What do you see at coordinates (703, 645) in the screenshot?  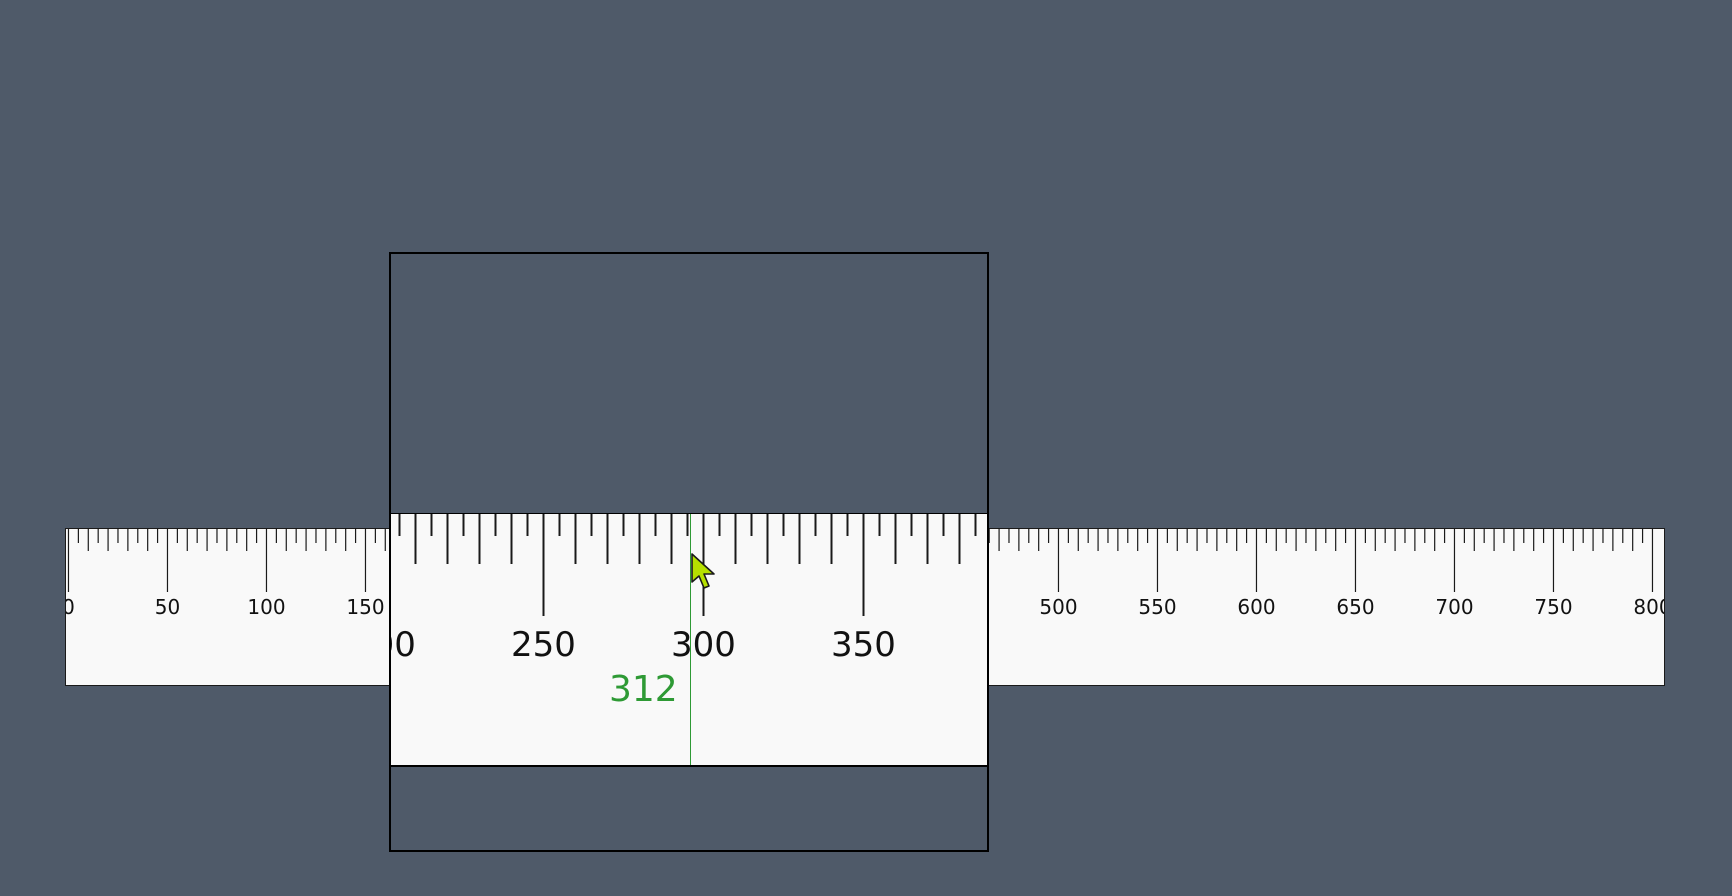 I see `tick-label: 300` at bounding box center [703, 645].